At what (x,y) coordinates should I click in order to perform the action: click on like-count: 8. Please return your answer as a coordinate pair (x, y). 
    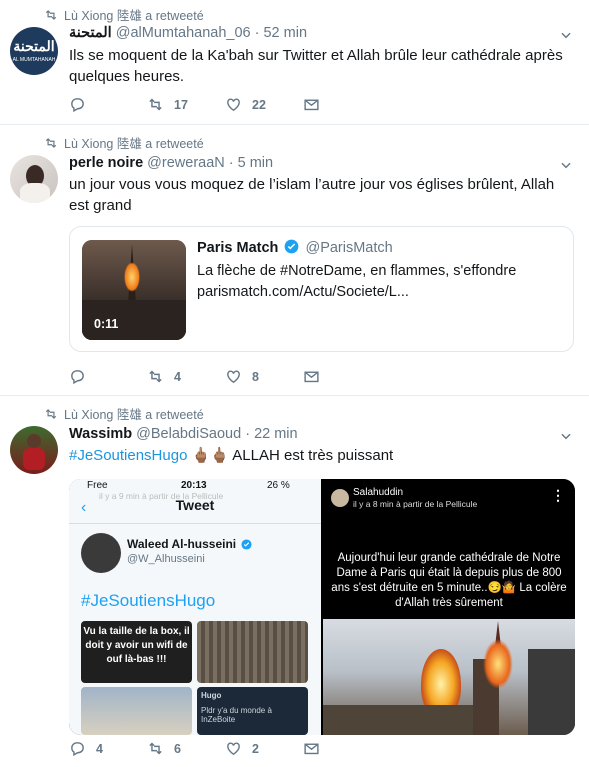
    Looking at the image, I should click on (255, 376).